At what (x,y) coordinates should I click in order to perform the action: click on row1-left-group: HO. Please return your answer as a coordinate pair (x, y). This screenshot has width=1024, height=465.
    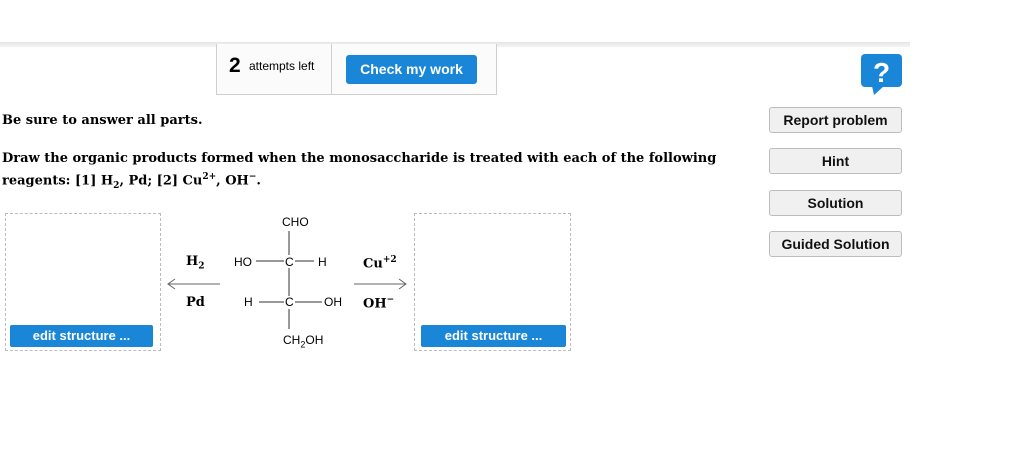
    Looking at the image, I should click on (243, 262).